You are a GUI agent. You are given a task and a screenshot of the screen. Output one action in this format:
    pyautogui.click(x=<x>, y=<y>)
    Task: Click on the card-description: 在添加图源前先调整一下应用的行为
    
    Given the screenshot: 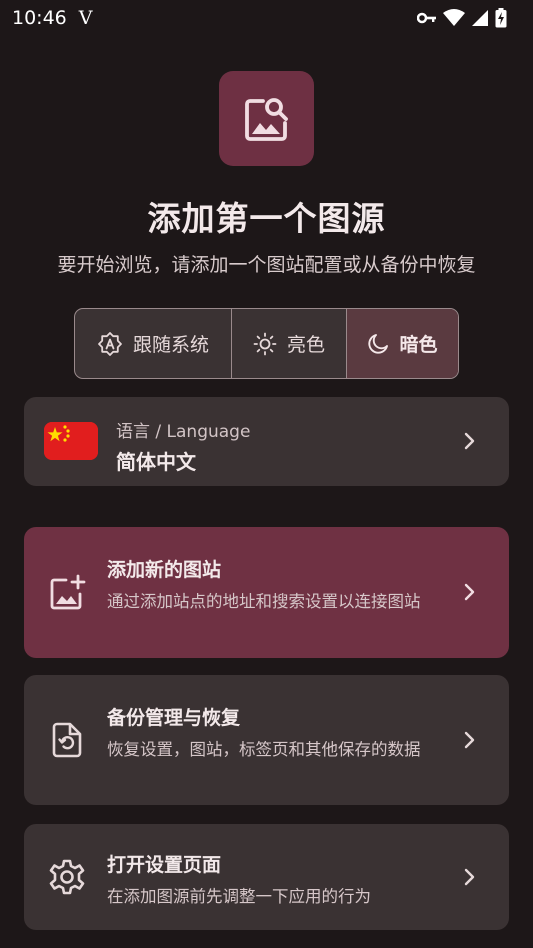 What is the action you would take?
    pyautogui.click(x=239, y=896)
    